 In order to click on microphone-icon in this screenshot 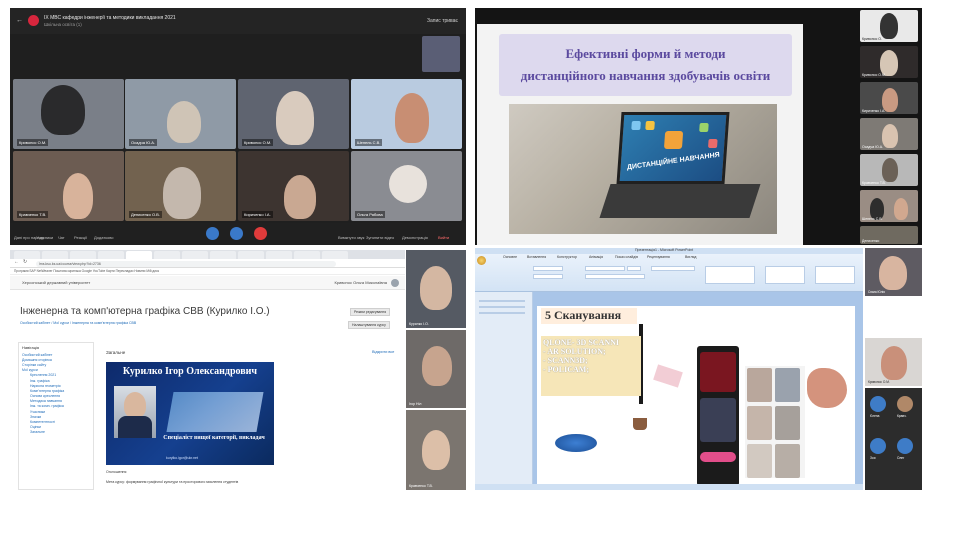, I will do `click(212, 233)`.